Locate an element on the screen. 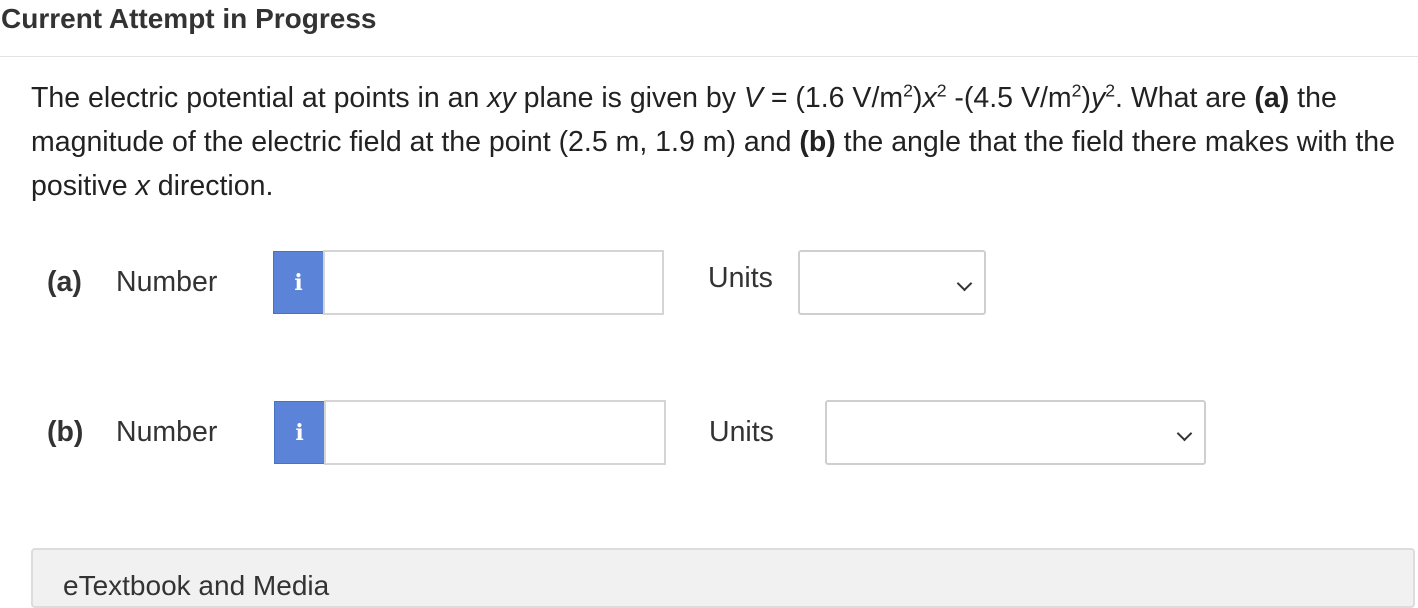 This screenshot has width=1418, height=608. units-label-b: Units is located at coordinates (741, 432).